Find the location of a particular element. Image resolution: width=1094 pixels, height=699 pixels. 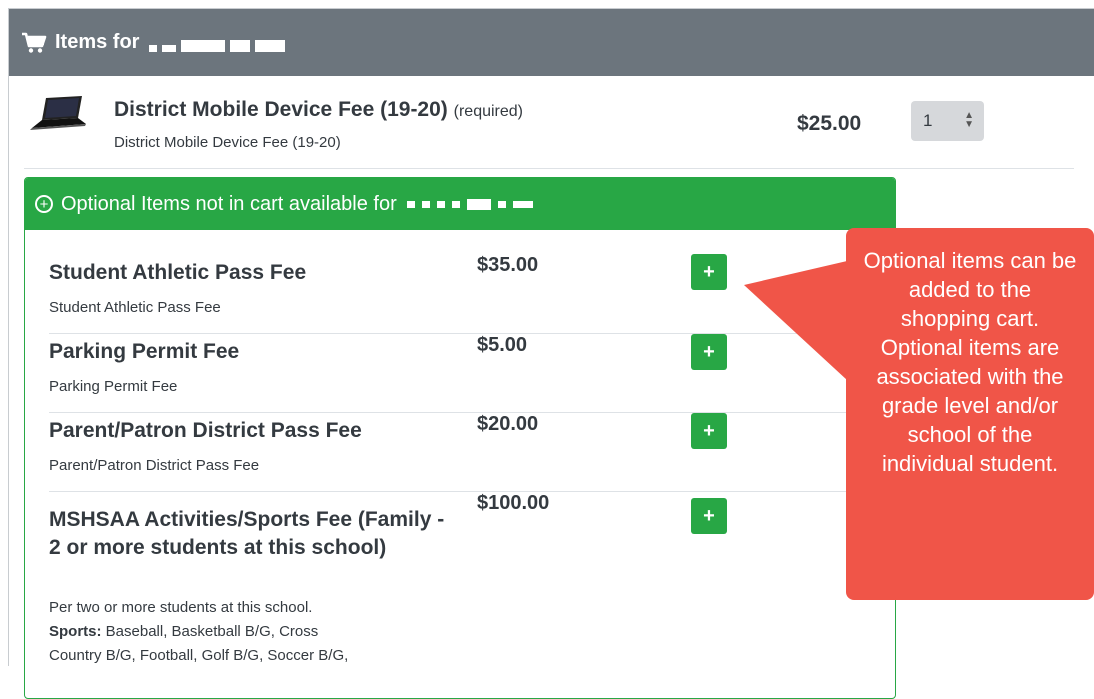

optional-item-price: $35.00 is located at coordinates (508, 265).